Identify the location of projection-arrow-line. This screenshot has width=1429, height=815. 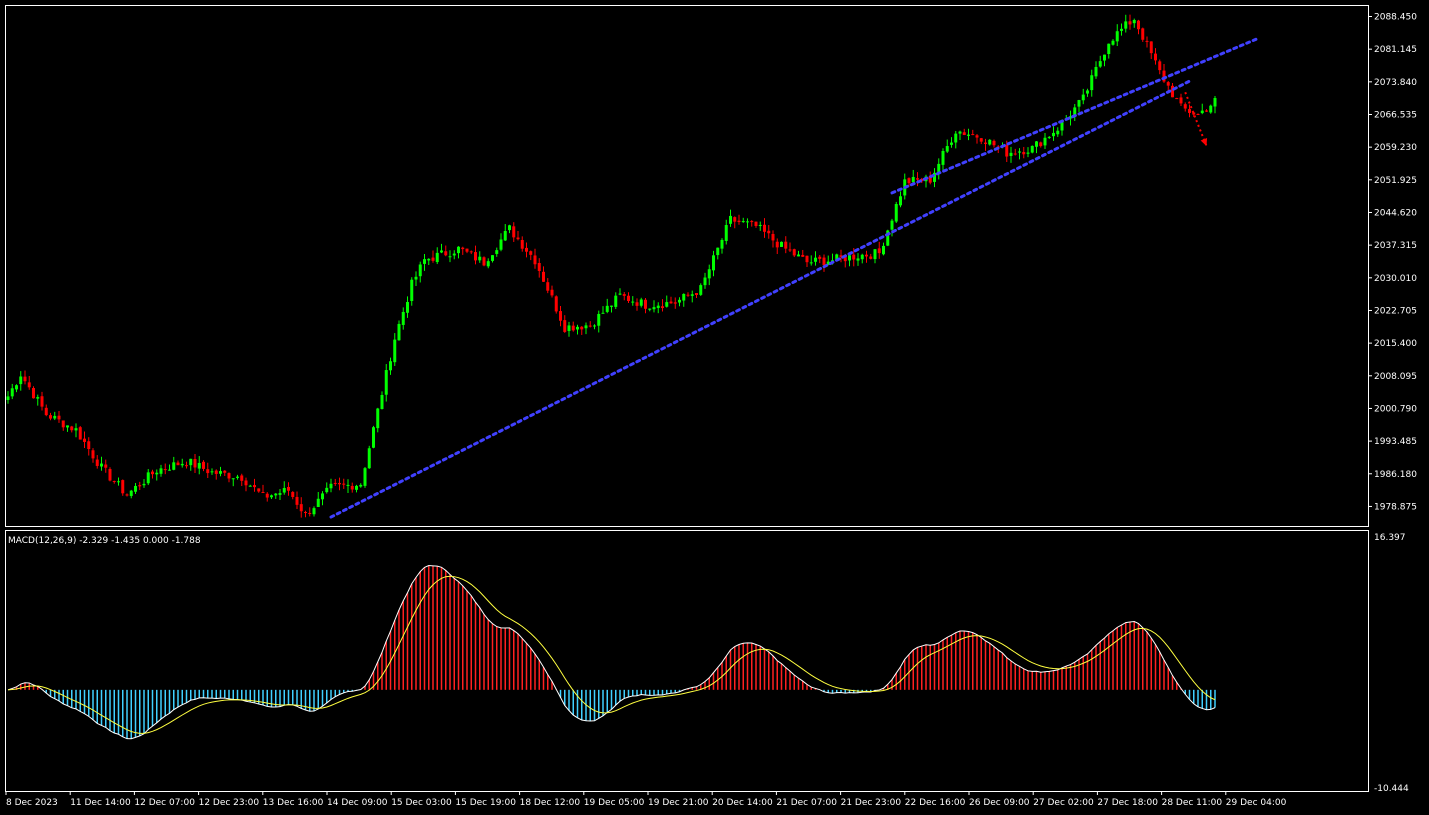
(1196, 119).